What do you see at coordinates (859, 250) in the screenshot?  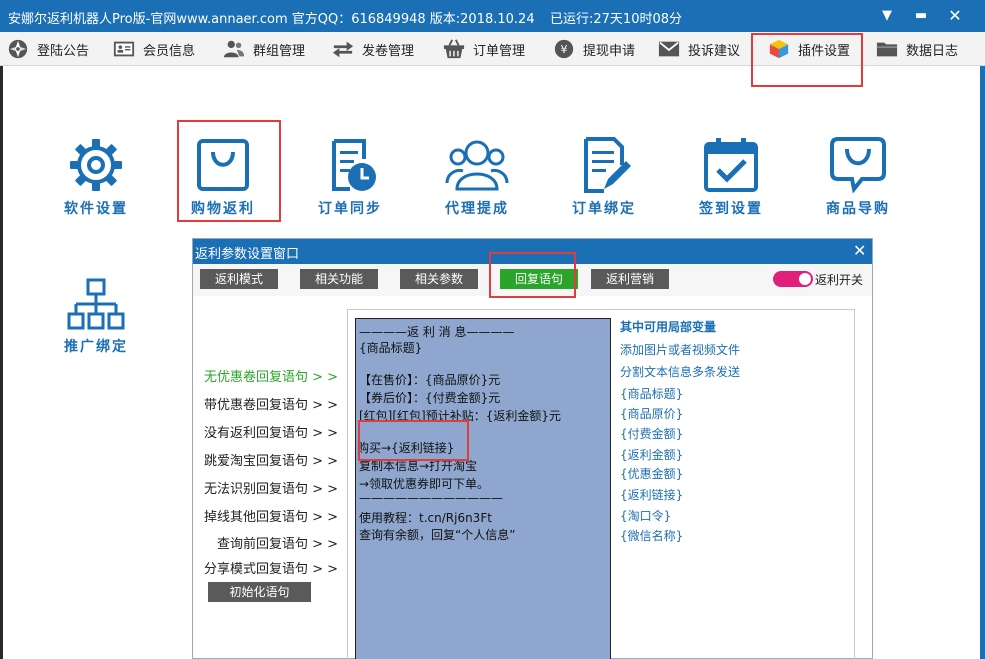 I see `dialog-close-icon: ✕` at bounding box center [859, 250].